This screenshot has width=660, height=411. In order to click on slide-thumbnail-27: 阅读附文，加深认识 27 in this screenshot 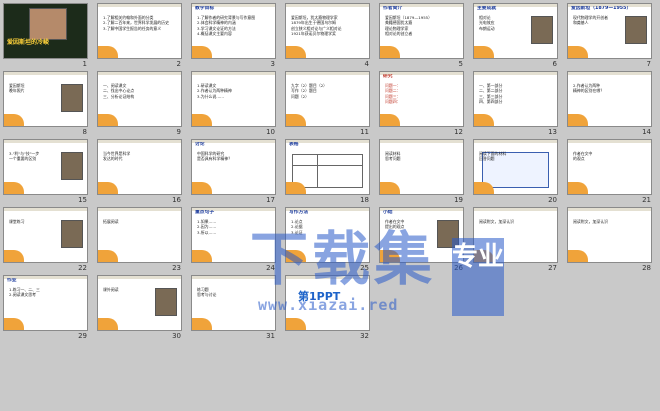, I will do `click(516, 240)`.